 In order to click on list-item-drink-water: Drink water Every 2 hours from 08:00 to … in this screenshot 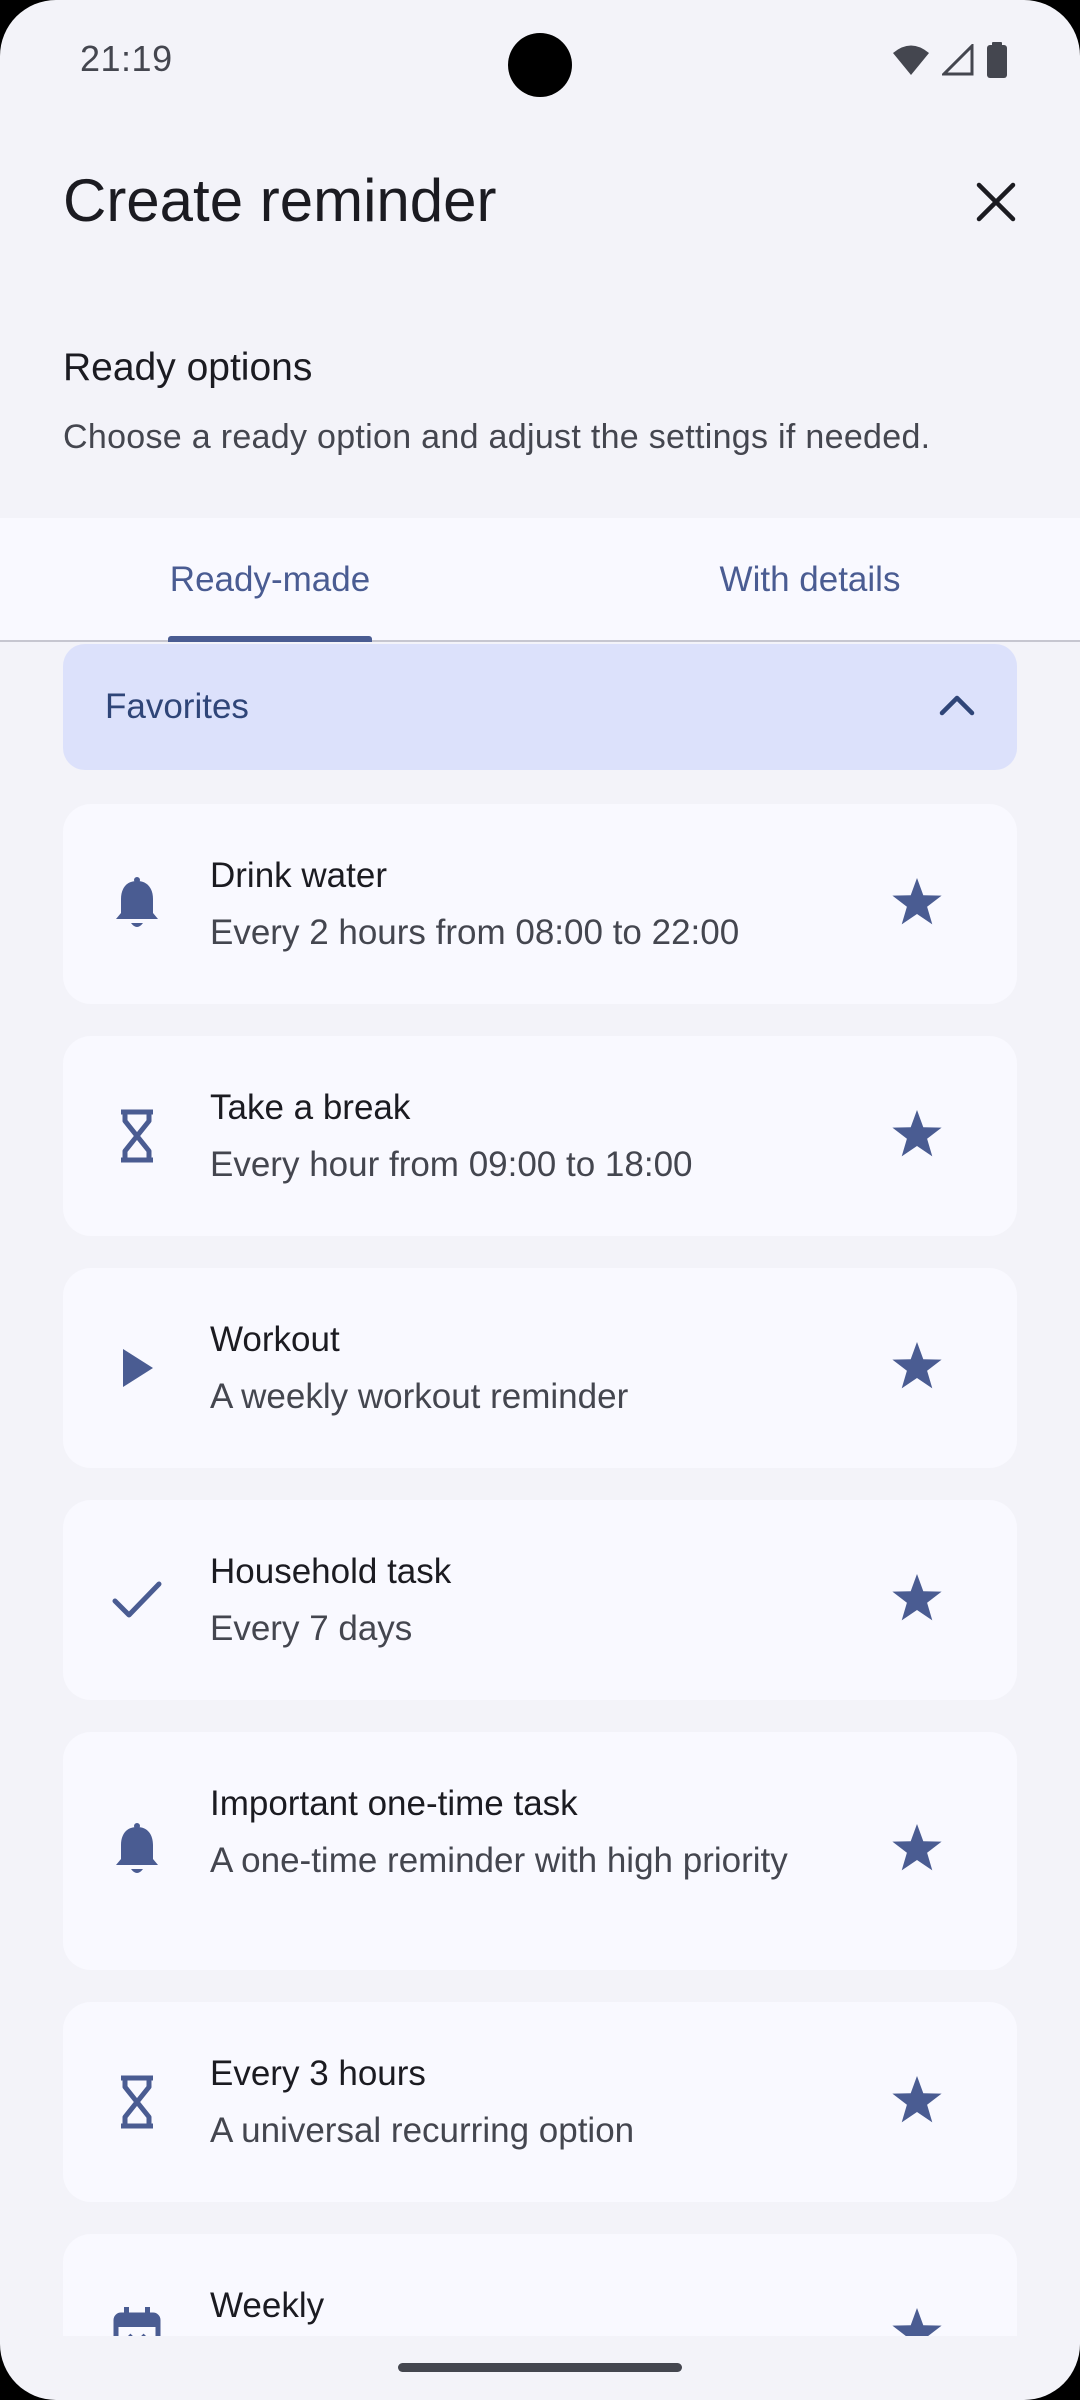, I will do `click(540, 904)`.